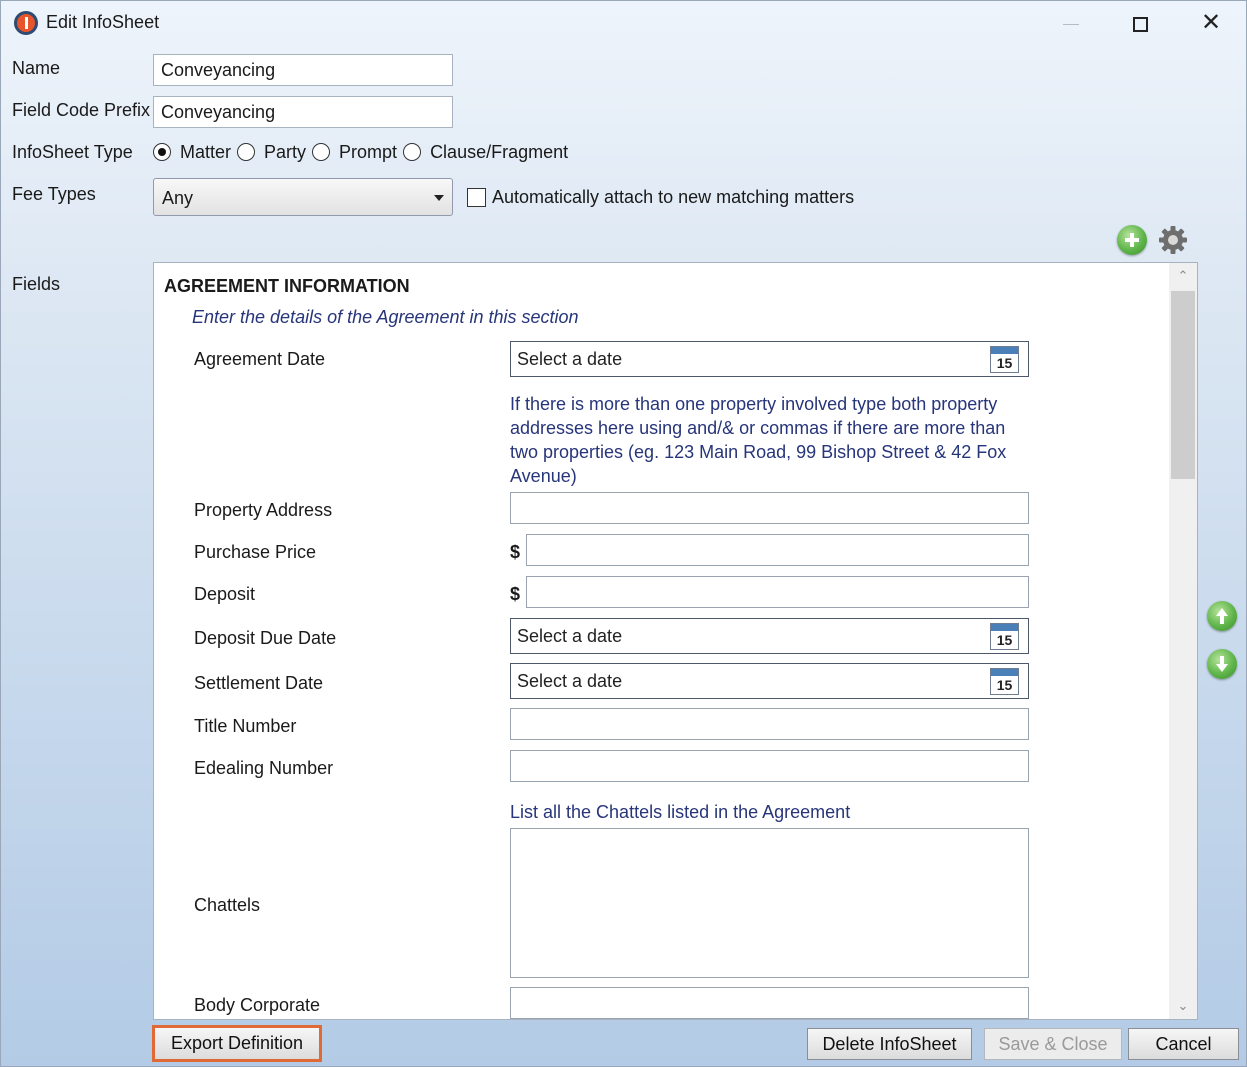  Describe the element at coordinates (777, 592) in the screenshot. I see `deposit-input` at that location.